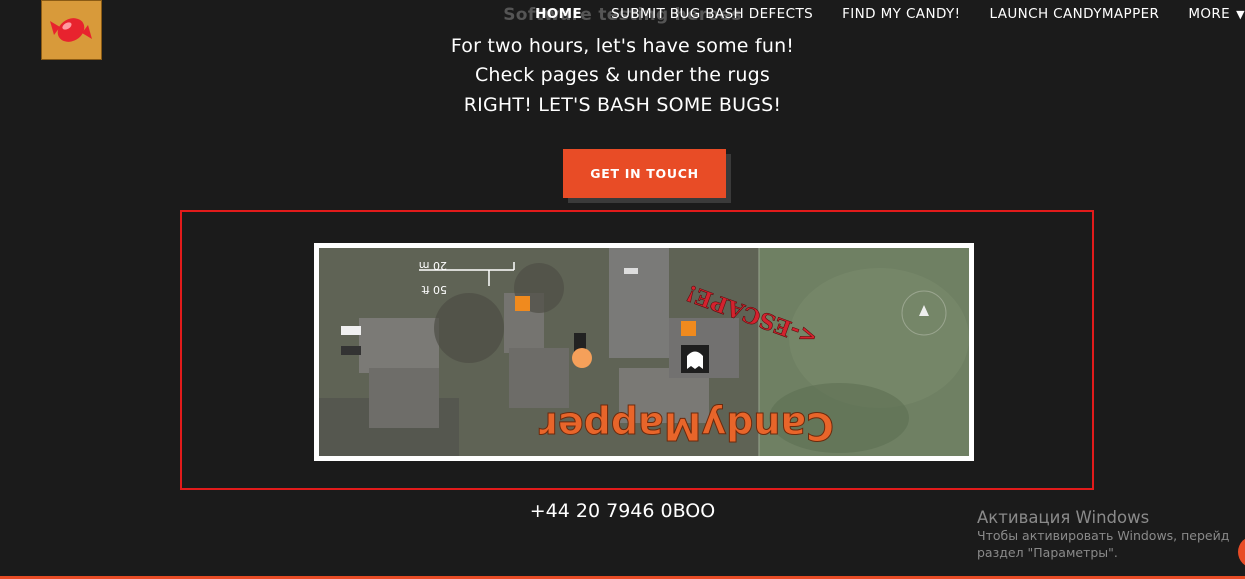  I want to click on hero-line-3: RIGHT! LET'S BASH SOME BUGS!, so click(622, 105).